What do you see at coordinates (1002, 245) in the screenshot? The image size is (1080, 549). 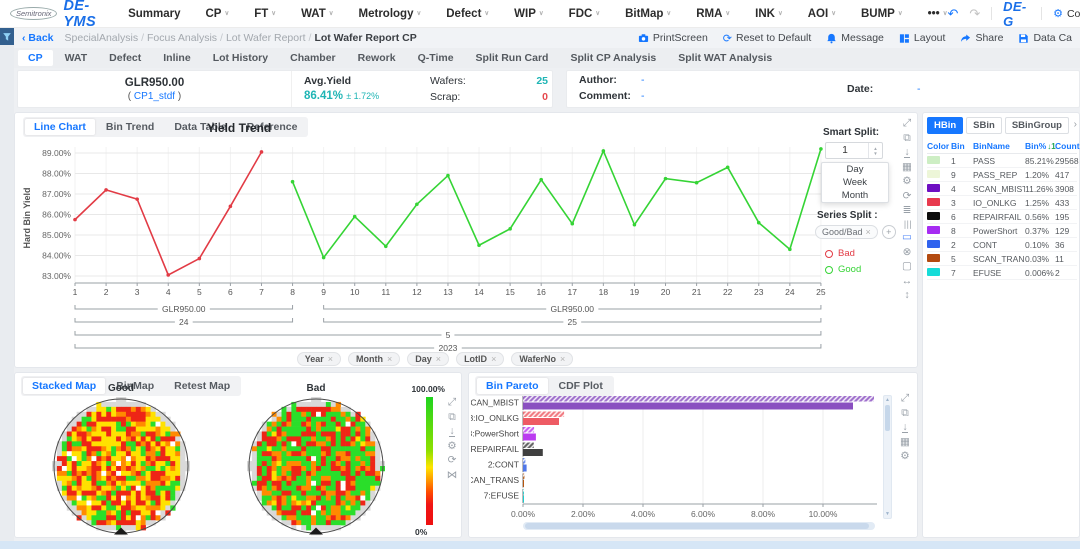 I see `table-row: 2 CONT 0.10% 36` at bounding box center [1002, 245].